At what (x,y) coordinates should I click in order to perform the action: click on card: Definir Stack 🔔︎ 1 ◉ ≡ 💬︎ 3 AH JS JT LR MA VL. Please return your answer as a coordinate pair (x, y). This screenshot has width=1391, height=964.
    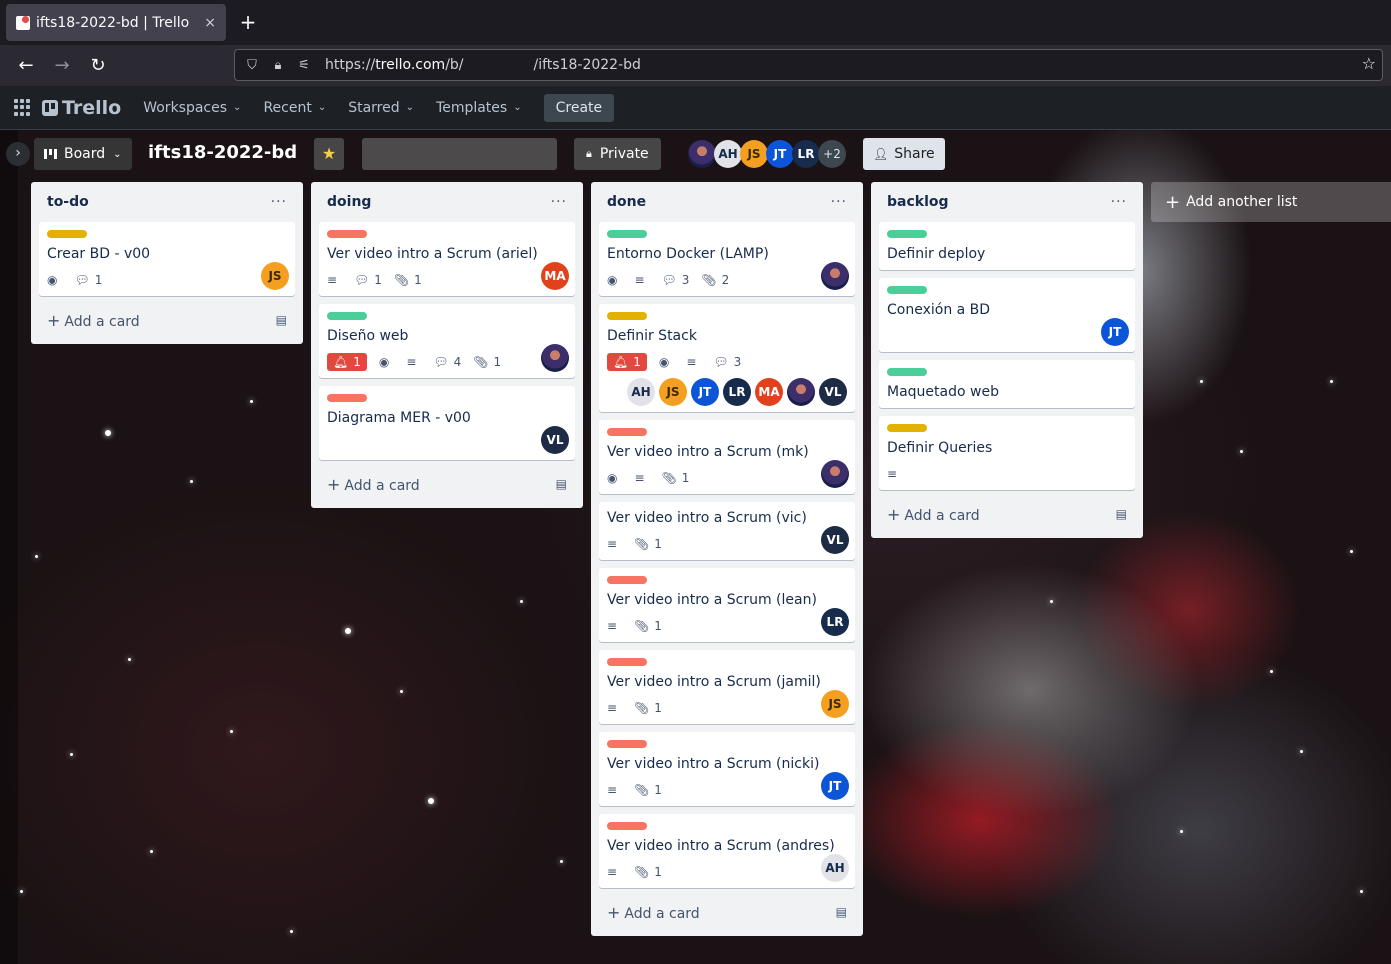
    Looking at the image, I should click on (727, 358).